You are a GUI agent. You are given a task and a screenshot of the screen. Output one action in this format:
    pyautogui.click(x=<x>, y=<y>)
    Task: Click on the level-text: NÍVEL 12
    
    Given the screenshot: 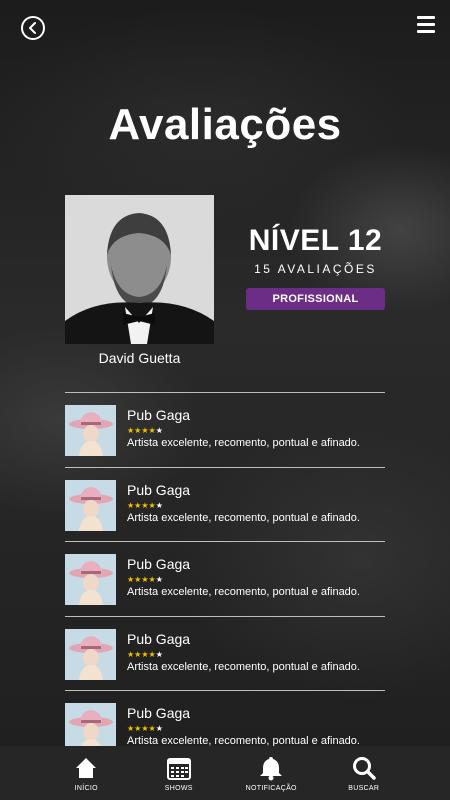 What is the action you would take?
    pyautogui.click(x=315, y=240)
    